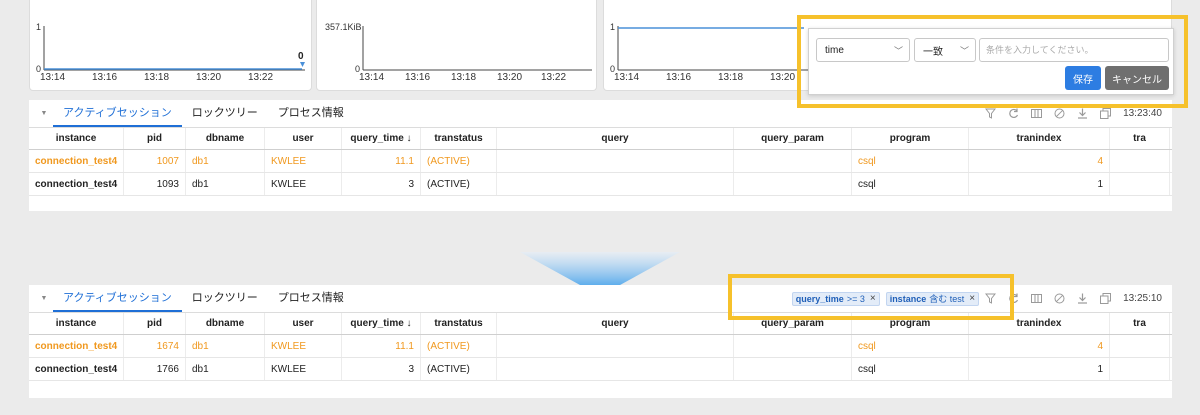 This screenshot has height=415, width=1200. I want to click on cell-instance: connection_test4, so click(76, 346).